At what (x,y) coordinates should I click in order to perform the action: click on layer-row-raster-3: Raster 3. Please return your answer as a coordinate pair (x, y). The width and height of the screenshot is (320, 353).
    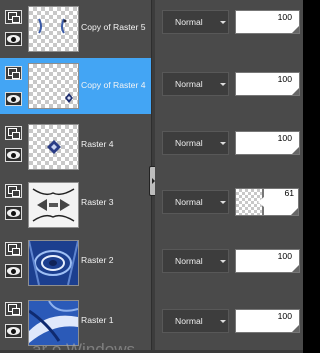
    Looking at the image, I should click on (76, 204).